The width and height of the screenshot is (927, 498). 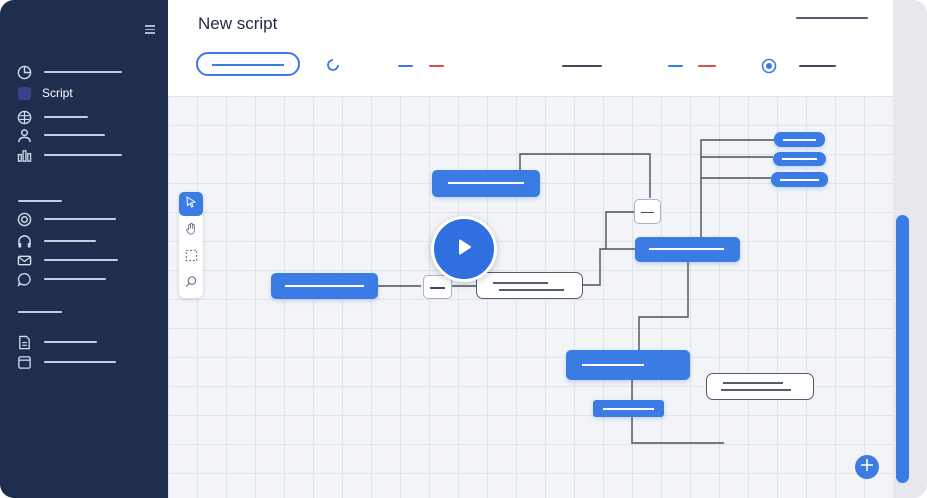 I want to click on play-icon, so click(x=464, y=249).